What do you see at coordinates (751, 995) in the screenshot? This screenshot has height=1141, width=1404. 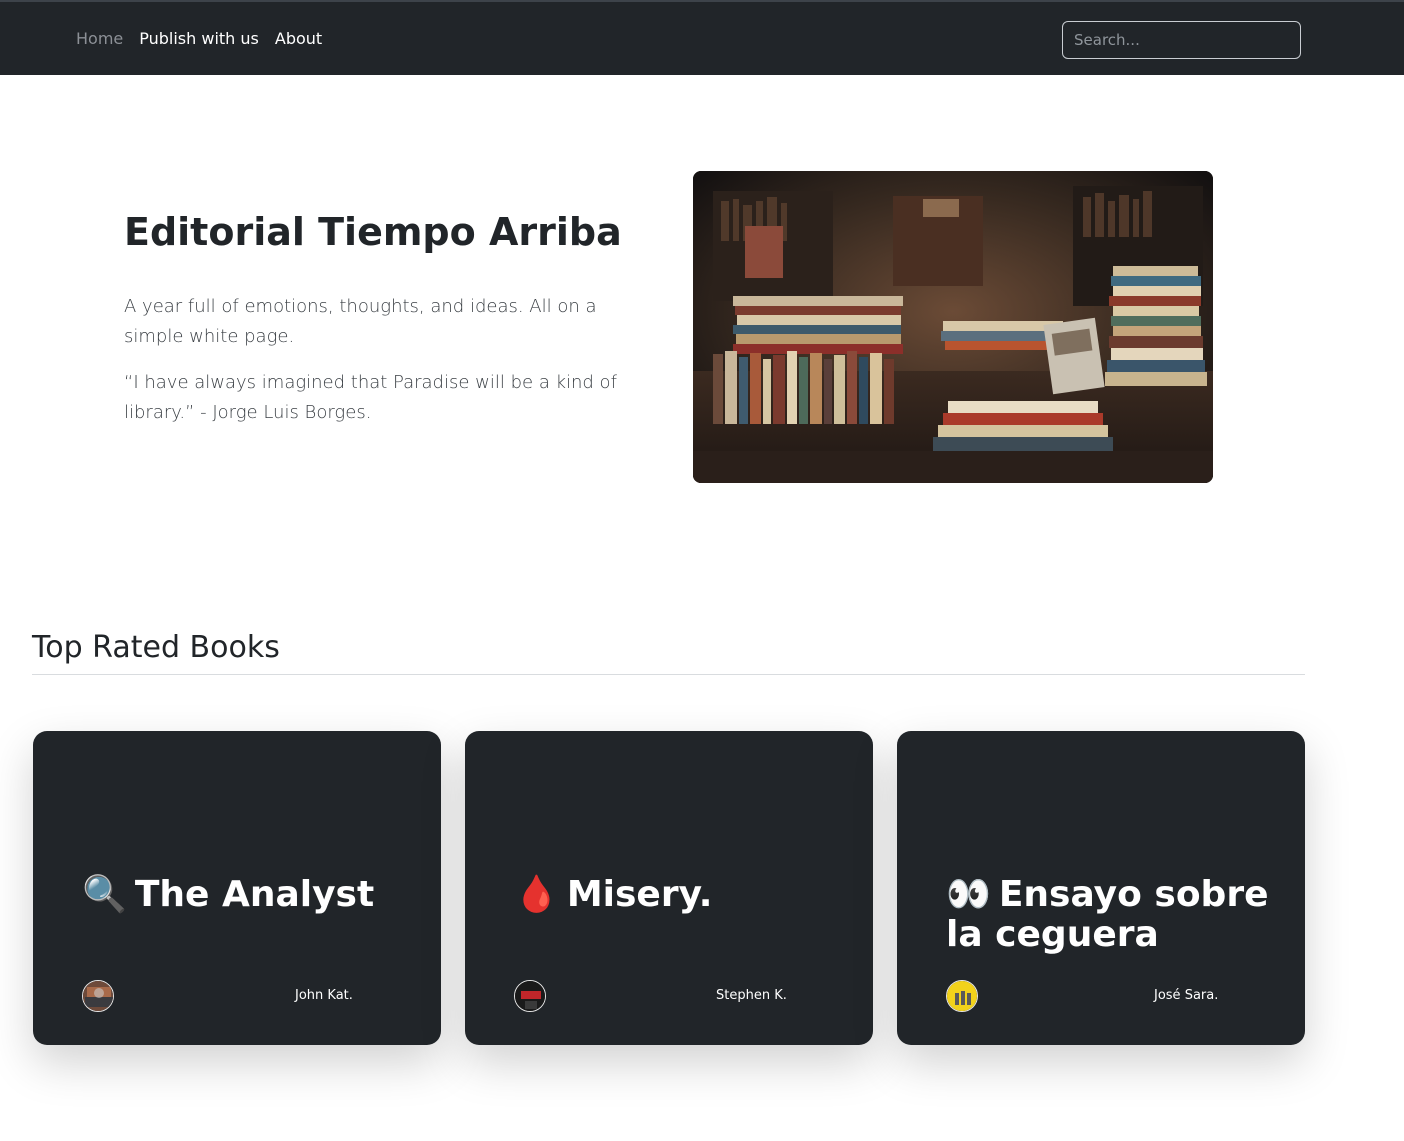 I see `book-card-author: Stephen K.` at bounding box center [751, 995].